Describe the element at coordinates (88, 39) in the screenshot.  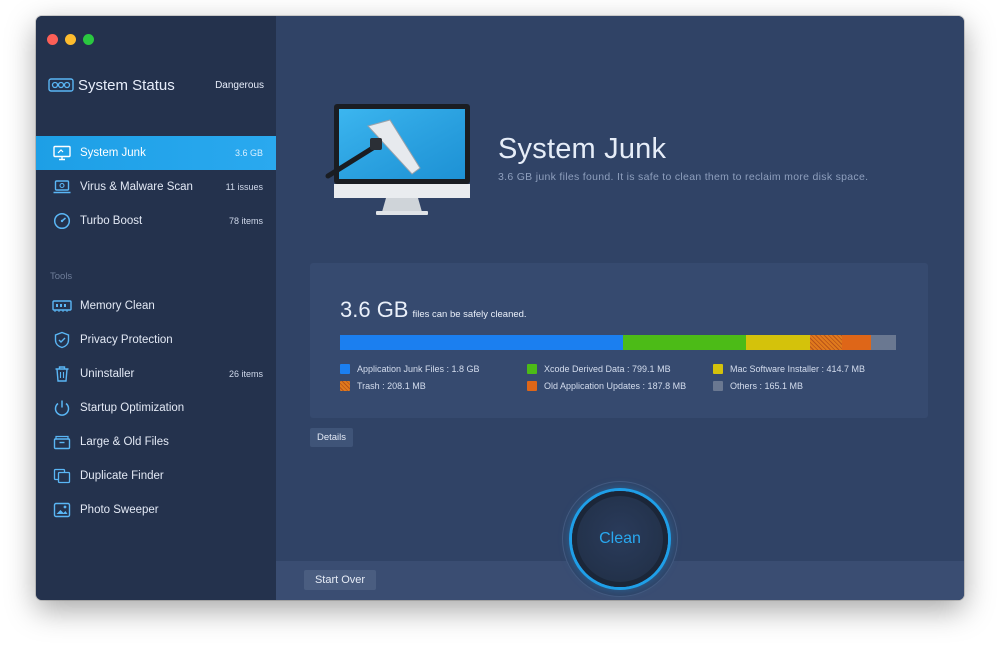
I see `zoom-window-button` at that location.